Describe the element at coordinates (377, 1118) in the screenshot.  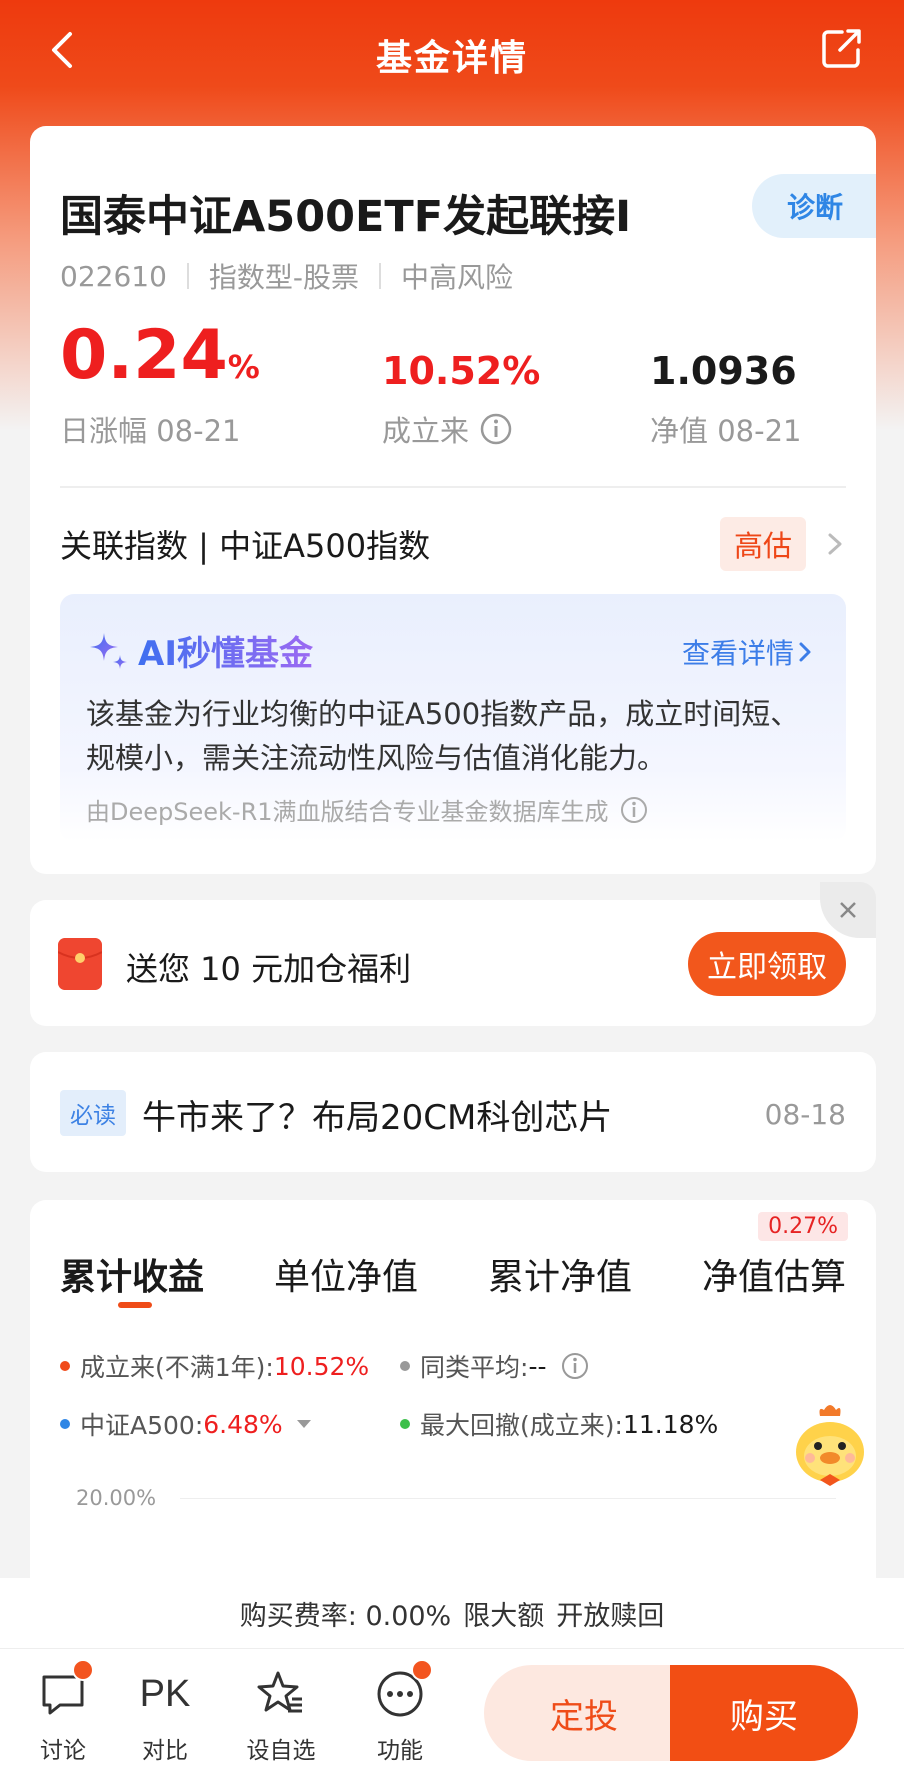
I see `news-title: 牛市来了？布局20CM科创芯片` at that location.